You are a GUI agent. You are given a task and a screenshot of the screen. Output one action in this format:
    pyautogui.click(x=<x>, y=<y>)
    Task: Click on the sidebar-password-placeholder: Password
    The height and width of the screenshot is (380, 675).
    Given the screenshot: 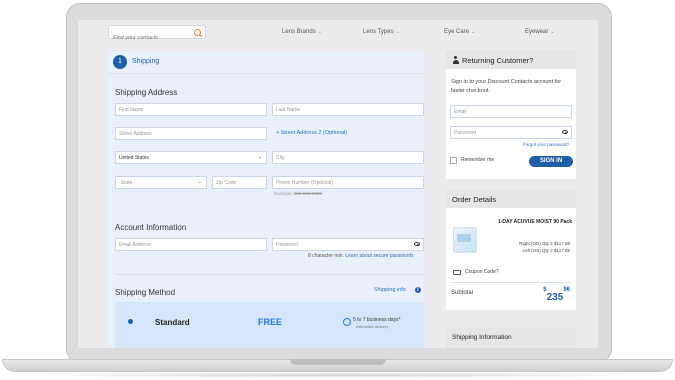 What is the action you would take?
    pyautogui.click(x=465, y=133)
    